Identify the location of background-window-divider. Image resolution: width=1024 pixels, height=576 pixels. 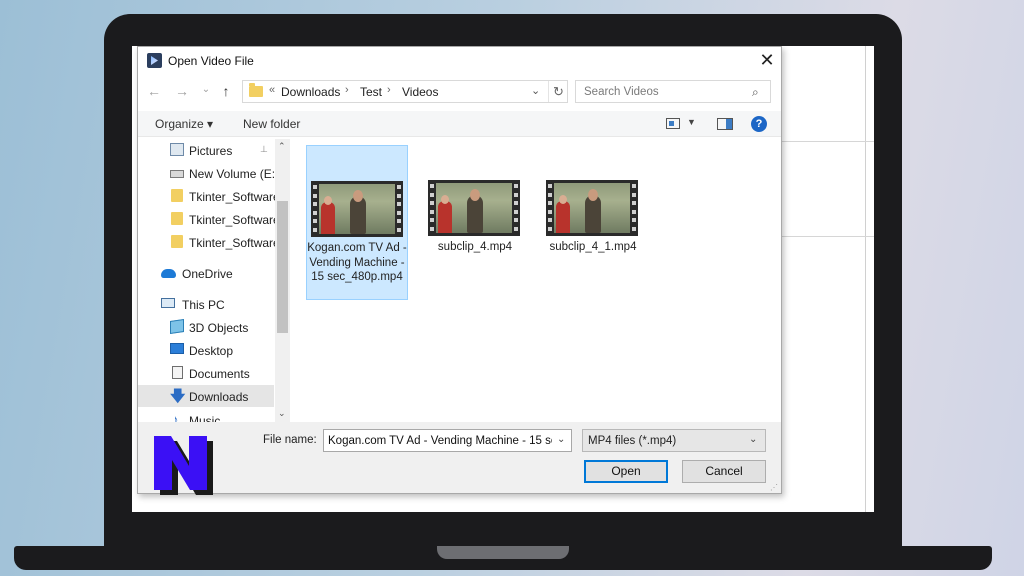
(865, 279).